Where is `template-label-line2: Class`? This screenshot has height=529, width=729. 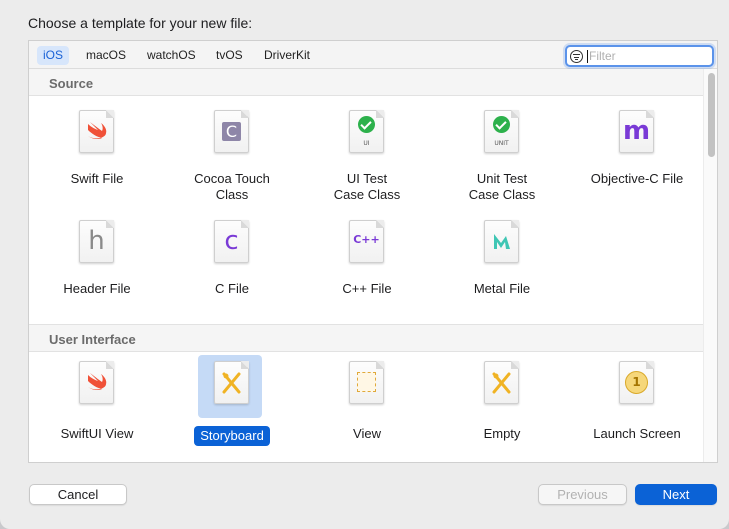 template-label-line2: Class is located at coordinates (232, 194).